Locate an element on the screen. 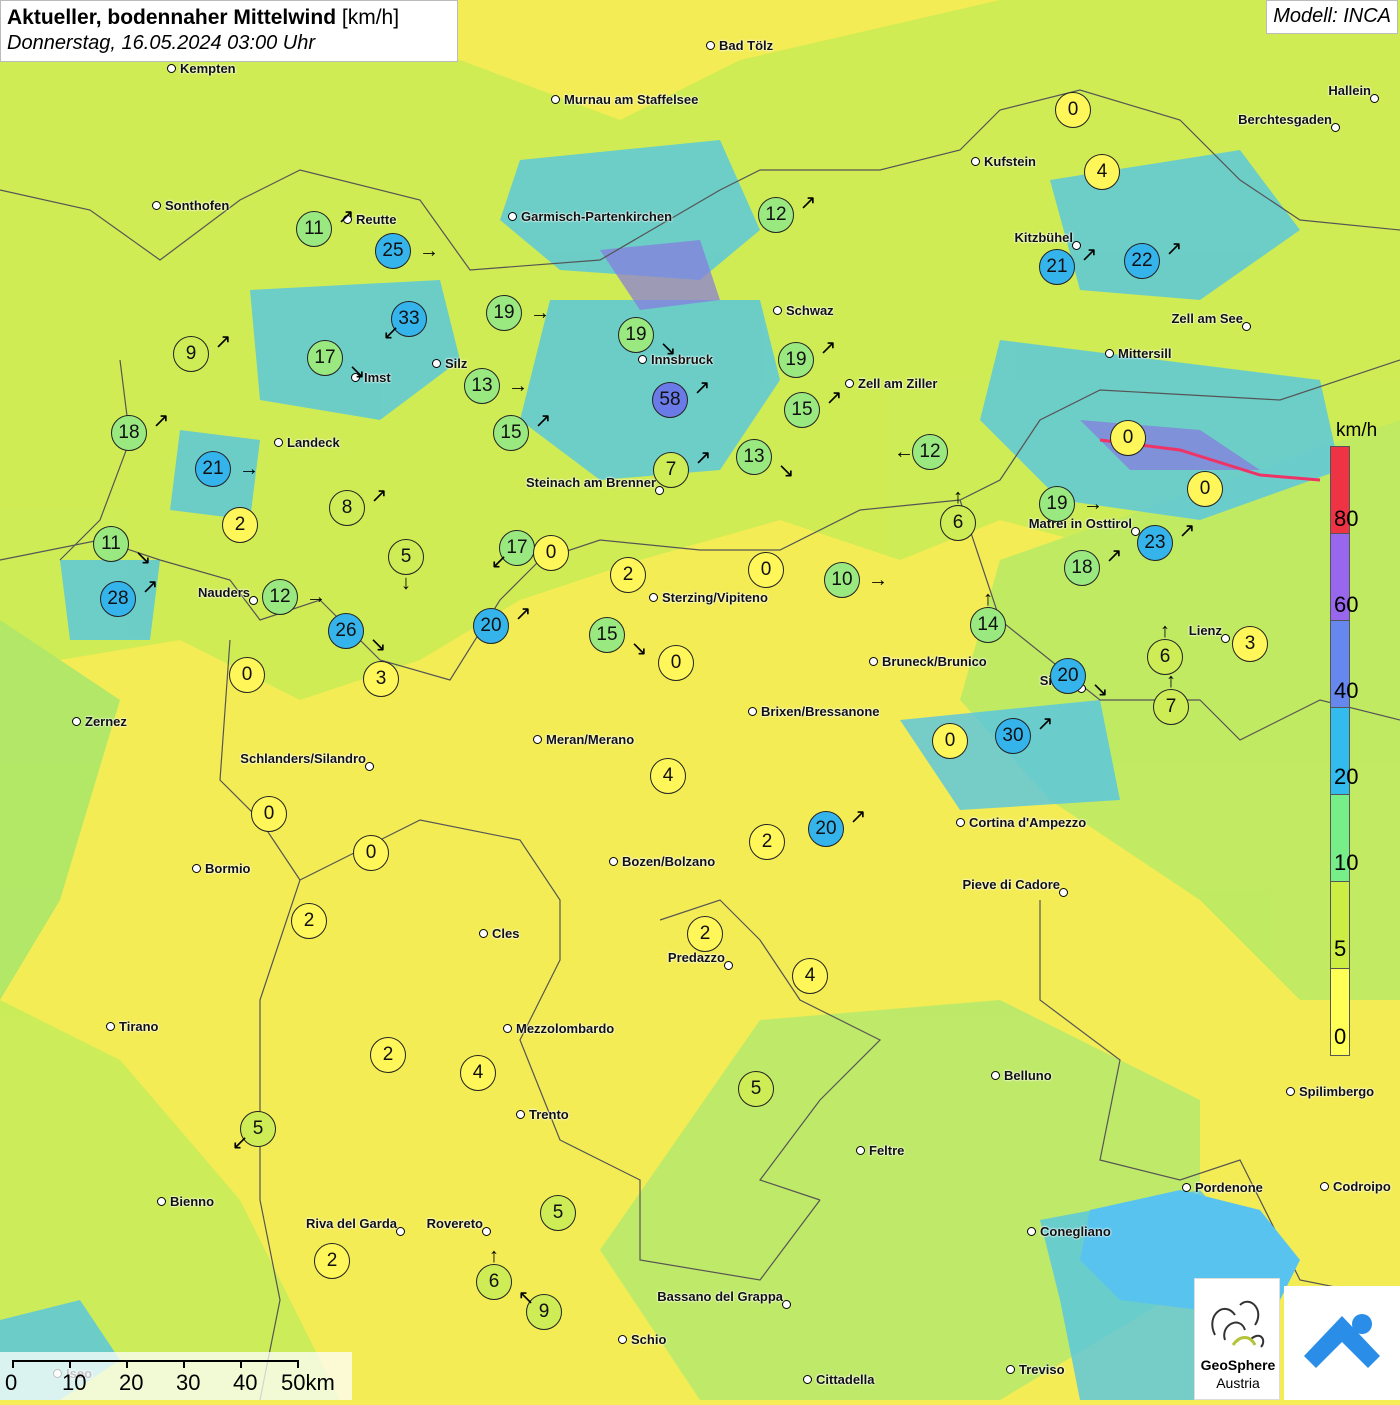 The image size is (1400, 1405). wind-station-marker: 12 is located at coordinates (776, 215).